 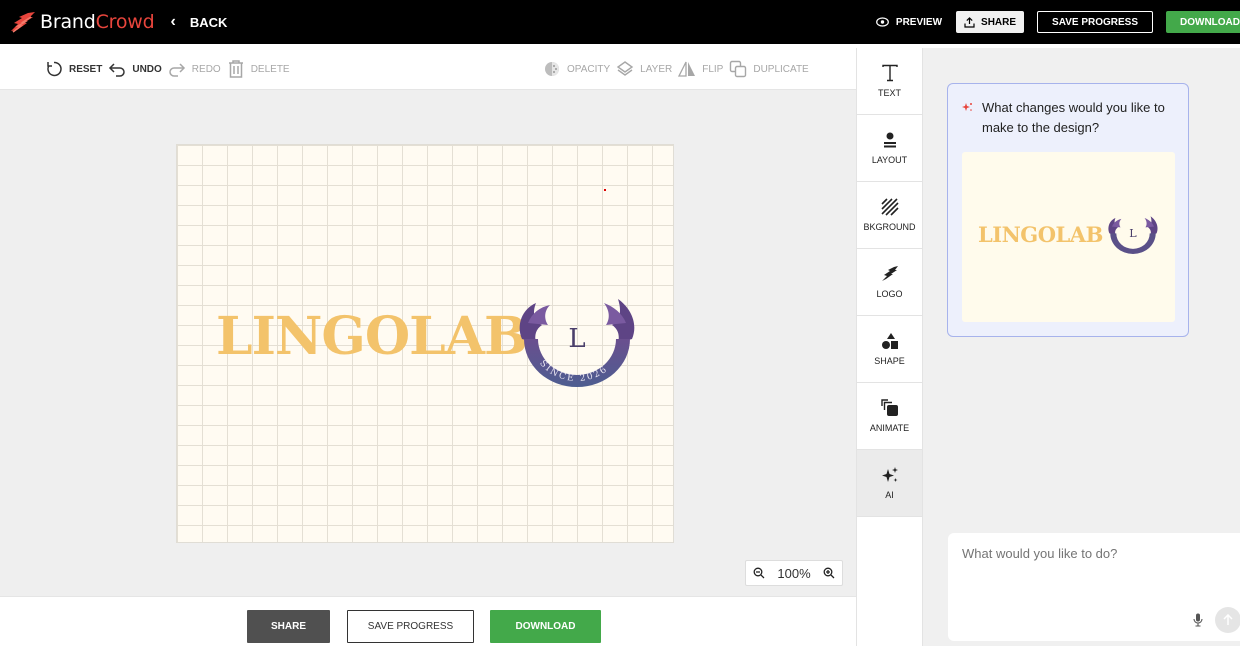 I want to click on tool-text-label: TEXT, so click(x=889, y=93).